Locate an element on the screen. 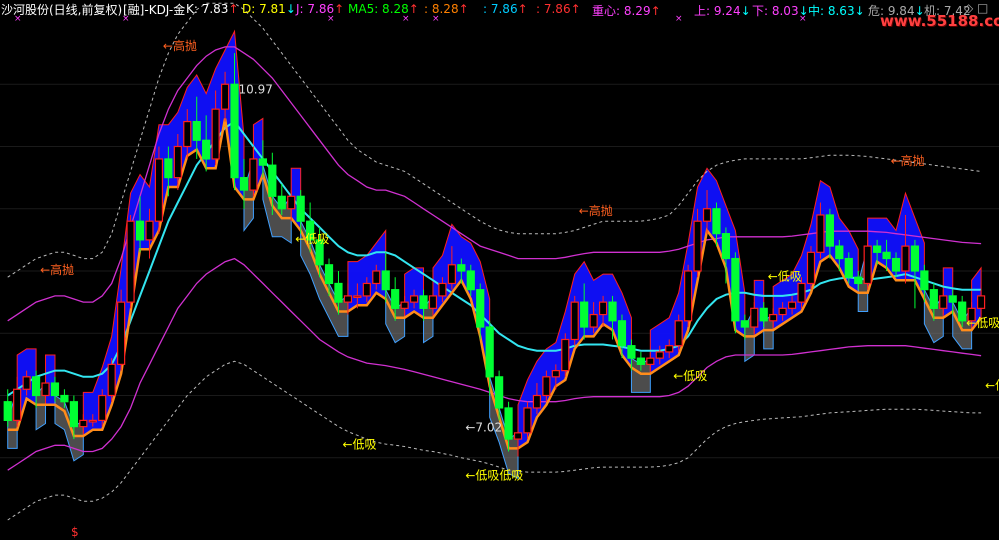  header-item: 上: 9.24↓ is located at coordinates (722, 11).